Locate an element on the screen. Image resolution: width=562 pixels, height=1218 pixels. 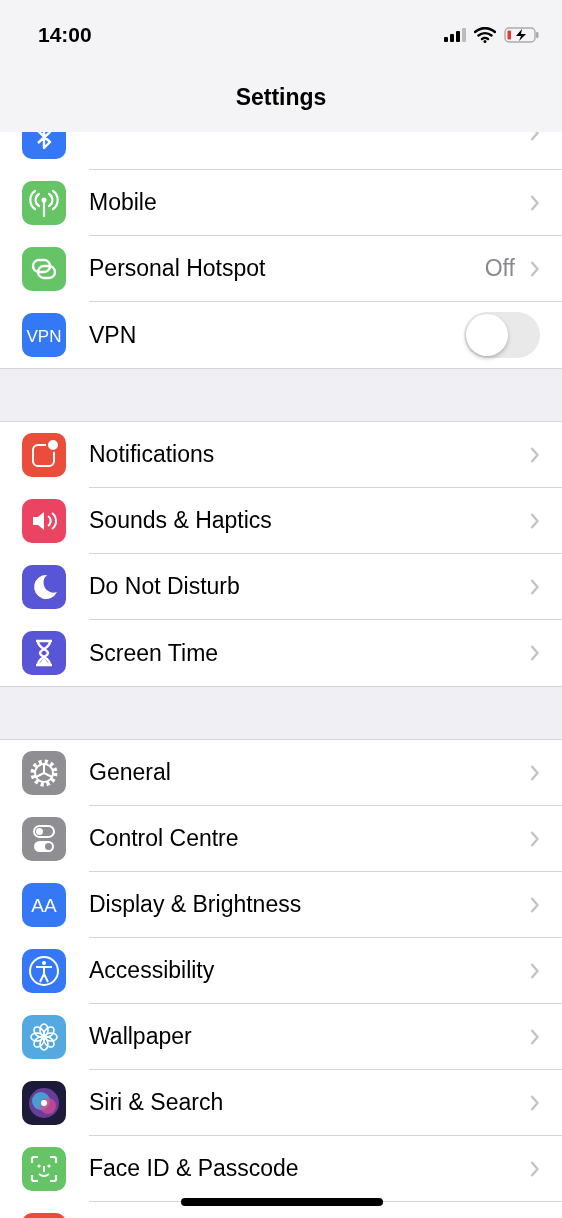
antenna-icon is located at coordinates (44, 203).